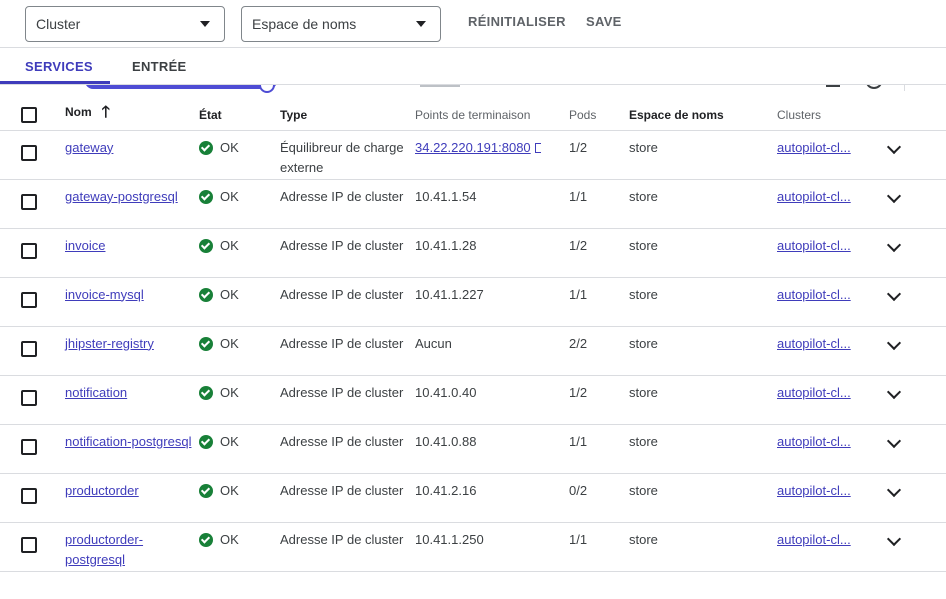 The height and width of the screenshot is (599, 946). What do you see at coordinates (125, 24) in the screenshot?
I see `cluster-select: Cluster` at bounding box center [125, 24].